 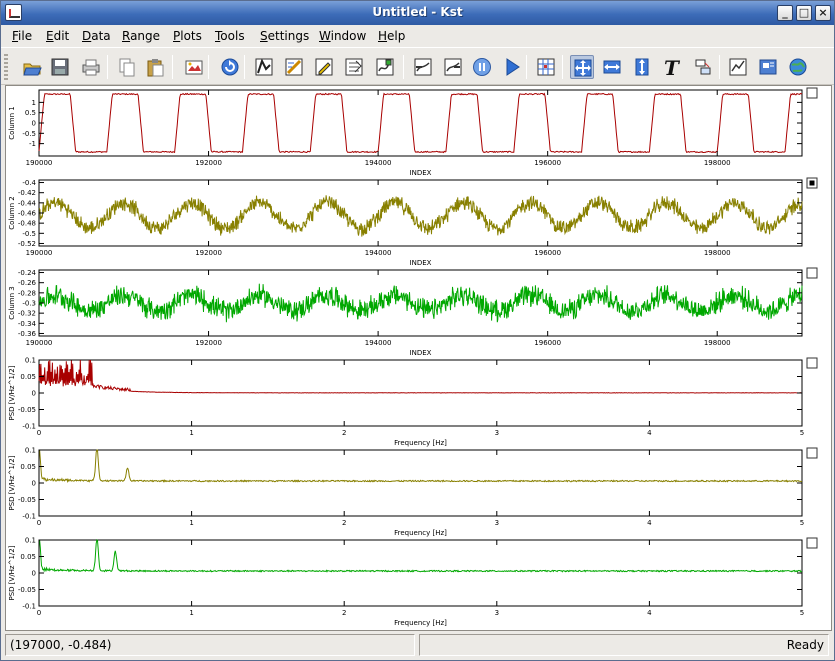 I want to click on print-icon, so click(x=91, y=67).